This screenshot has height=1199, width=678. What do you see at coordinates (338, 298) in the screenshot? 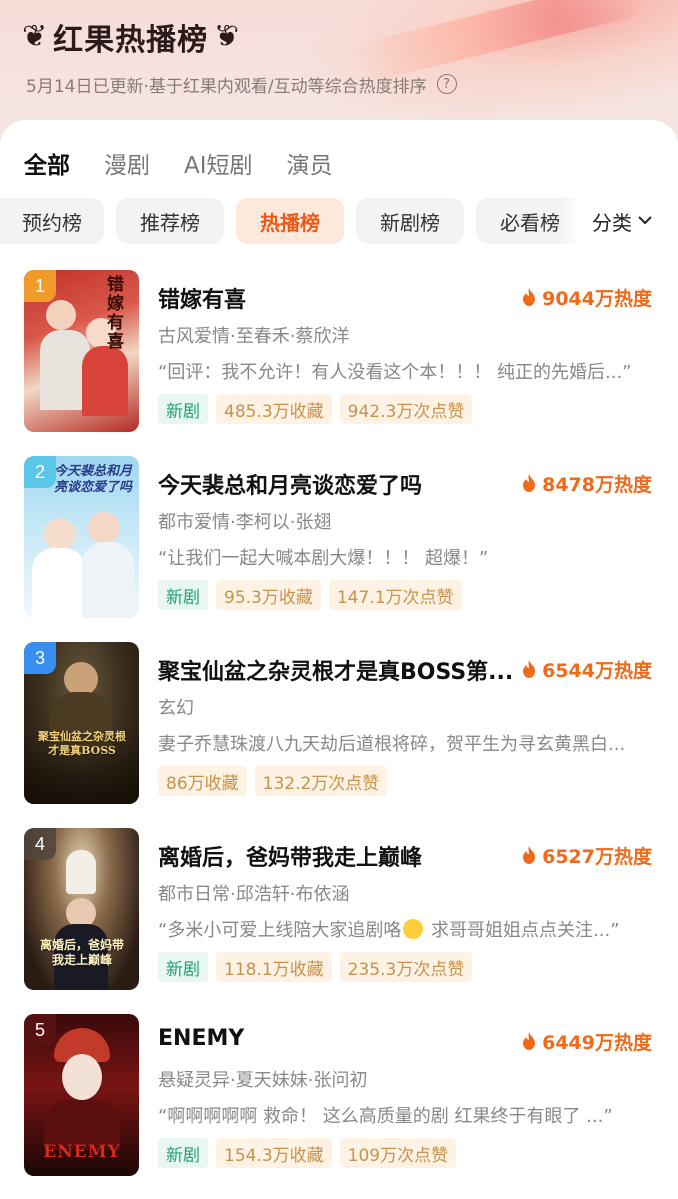
I see `drama-title: 错嫁有喜` at bounding box center [338, 298].